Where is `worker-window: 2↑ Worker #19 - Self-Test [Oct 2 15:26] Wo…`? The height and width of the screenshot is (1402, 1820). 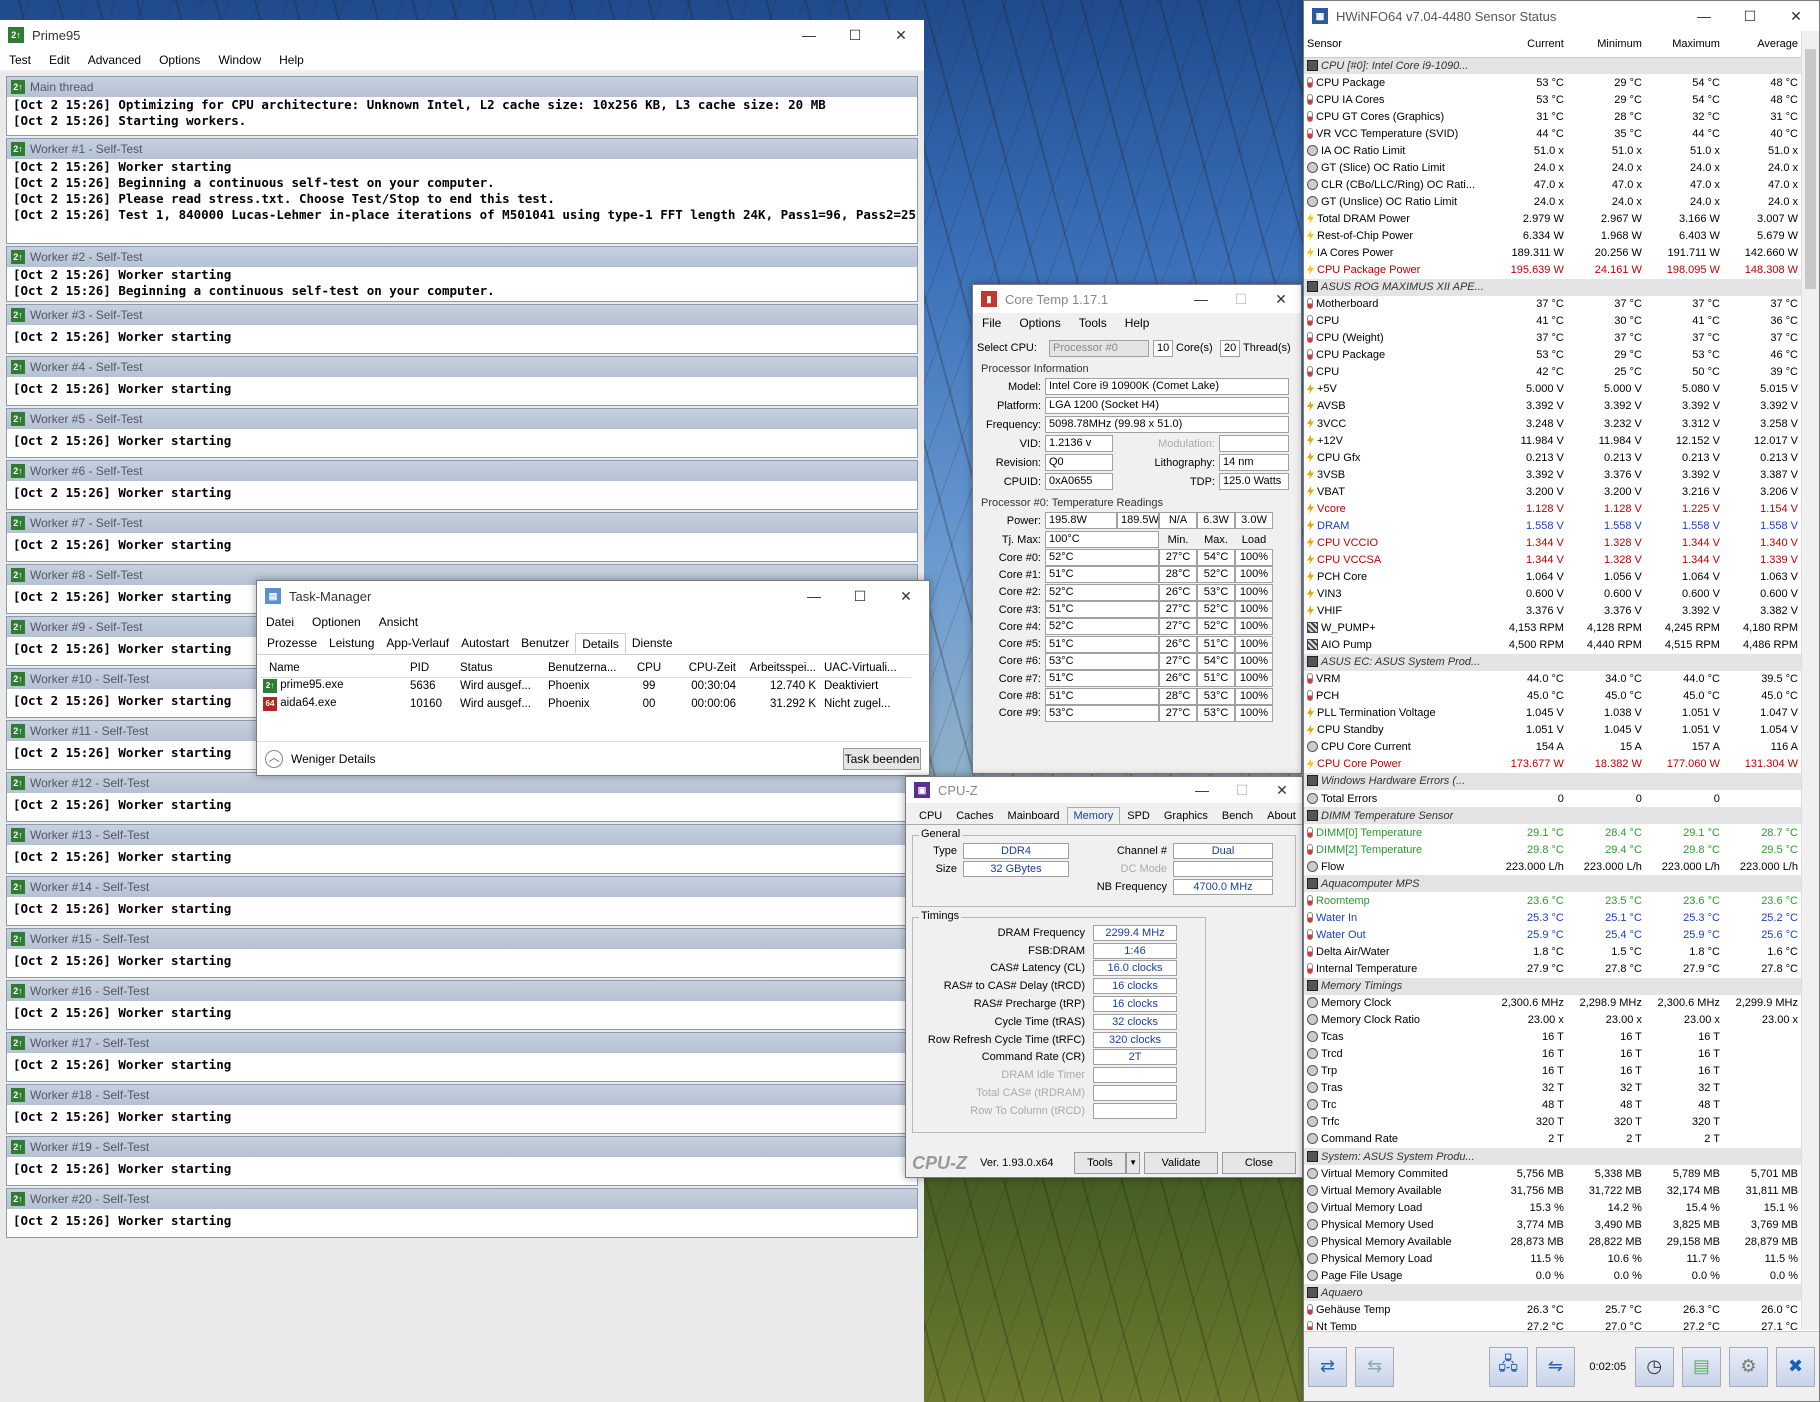 worker-window: 2↑ Worker #19 - Self-Test [Oct 2 15:26] Wo… is located at coordinates (462, 1161).